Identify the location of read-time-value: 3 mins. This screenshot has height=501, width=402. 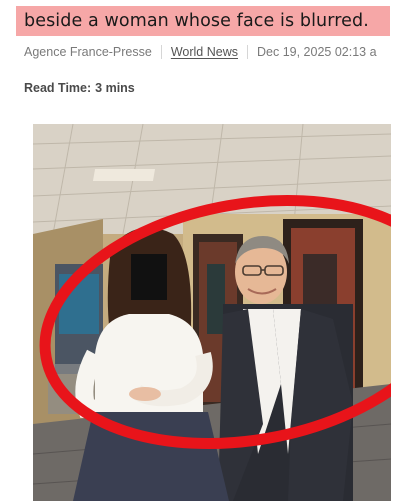
(115, 88).